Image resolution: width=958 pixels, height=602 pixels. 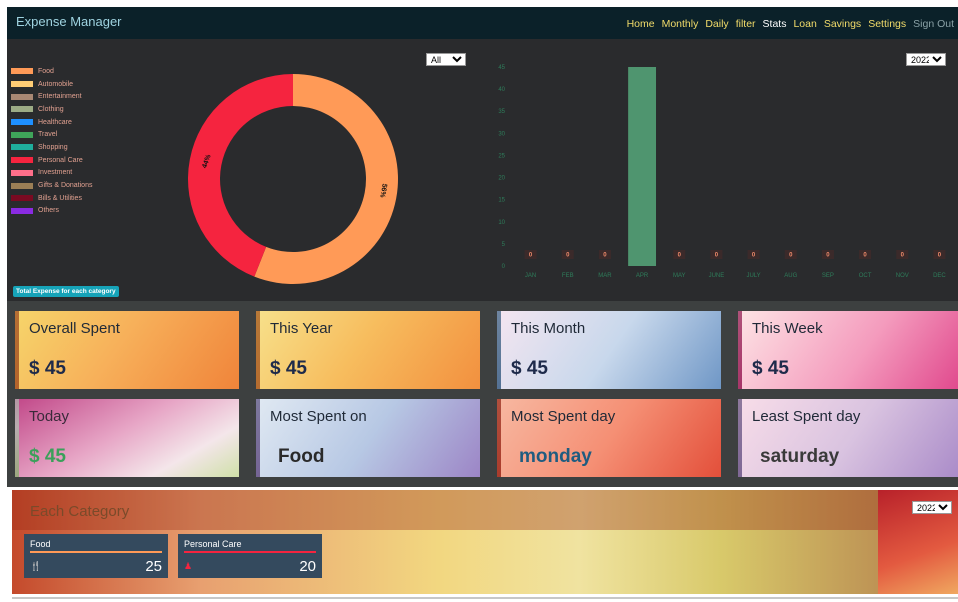 What do you see at coordinates (301, 328) in the screenshot?
I see `card-title: This Year` at bounding box center [301, 328].